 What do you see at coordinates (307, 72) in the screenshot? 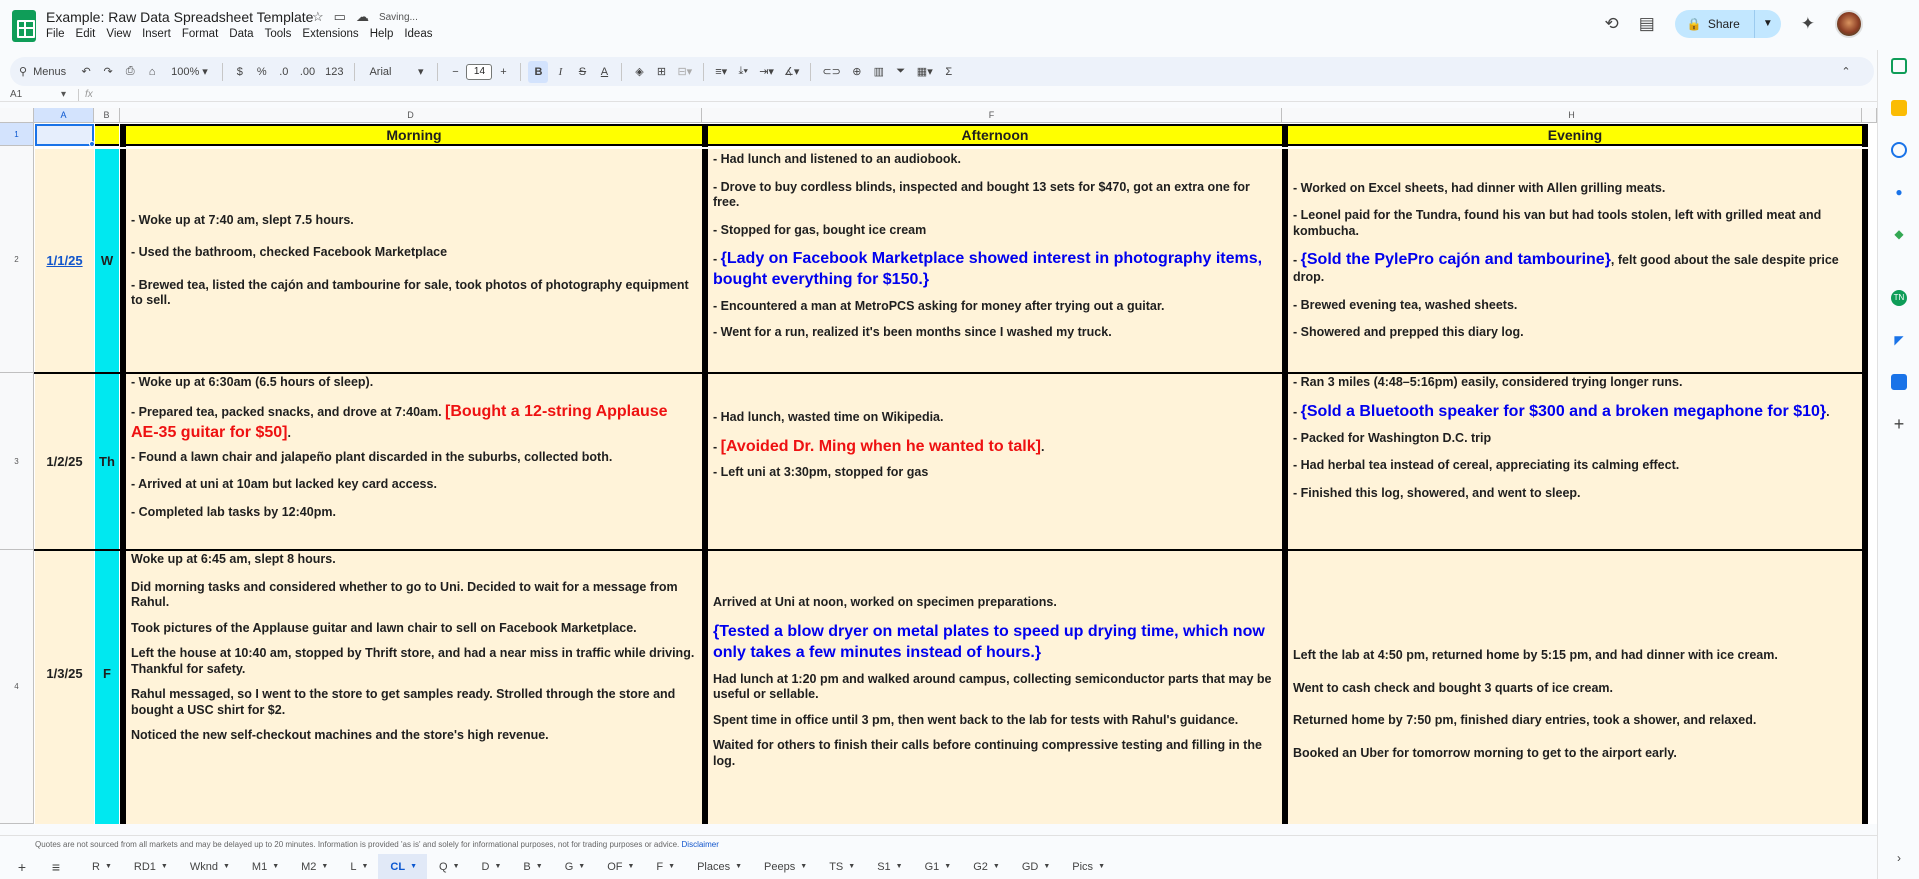
I see `increase-decimal-button: .00` at bounding box center [307, 72].